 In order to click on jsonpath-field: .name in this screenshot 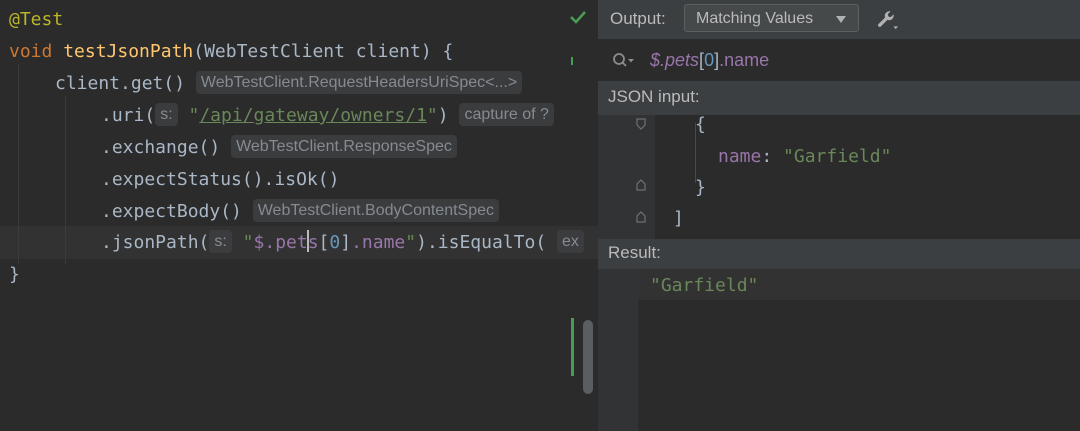, I will do `click(378, 242)`.